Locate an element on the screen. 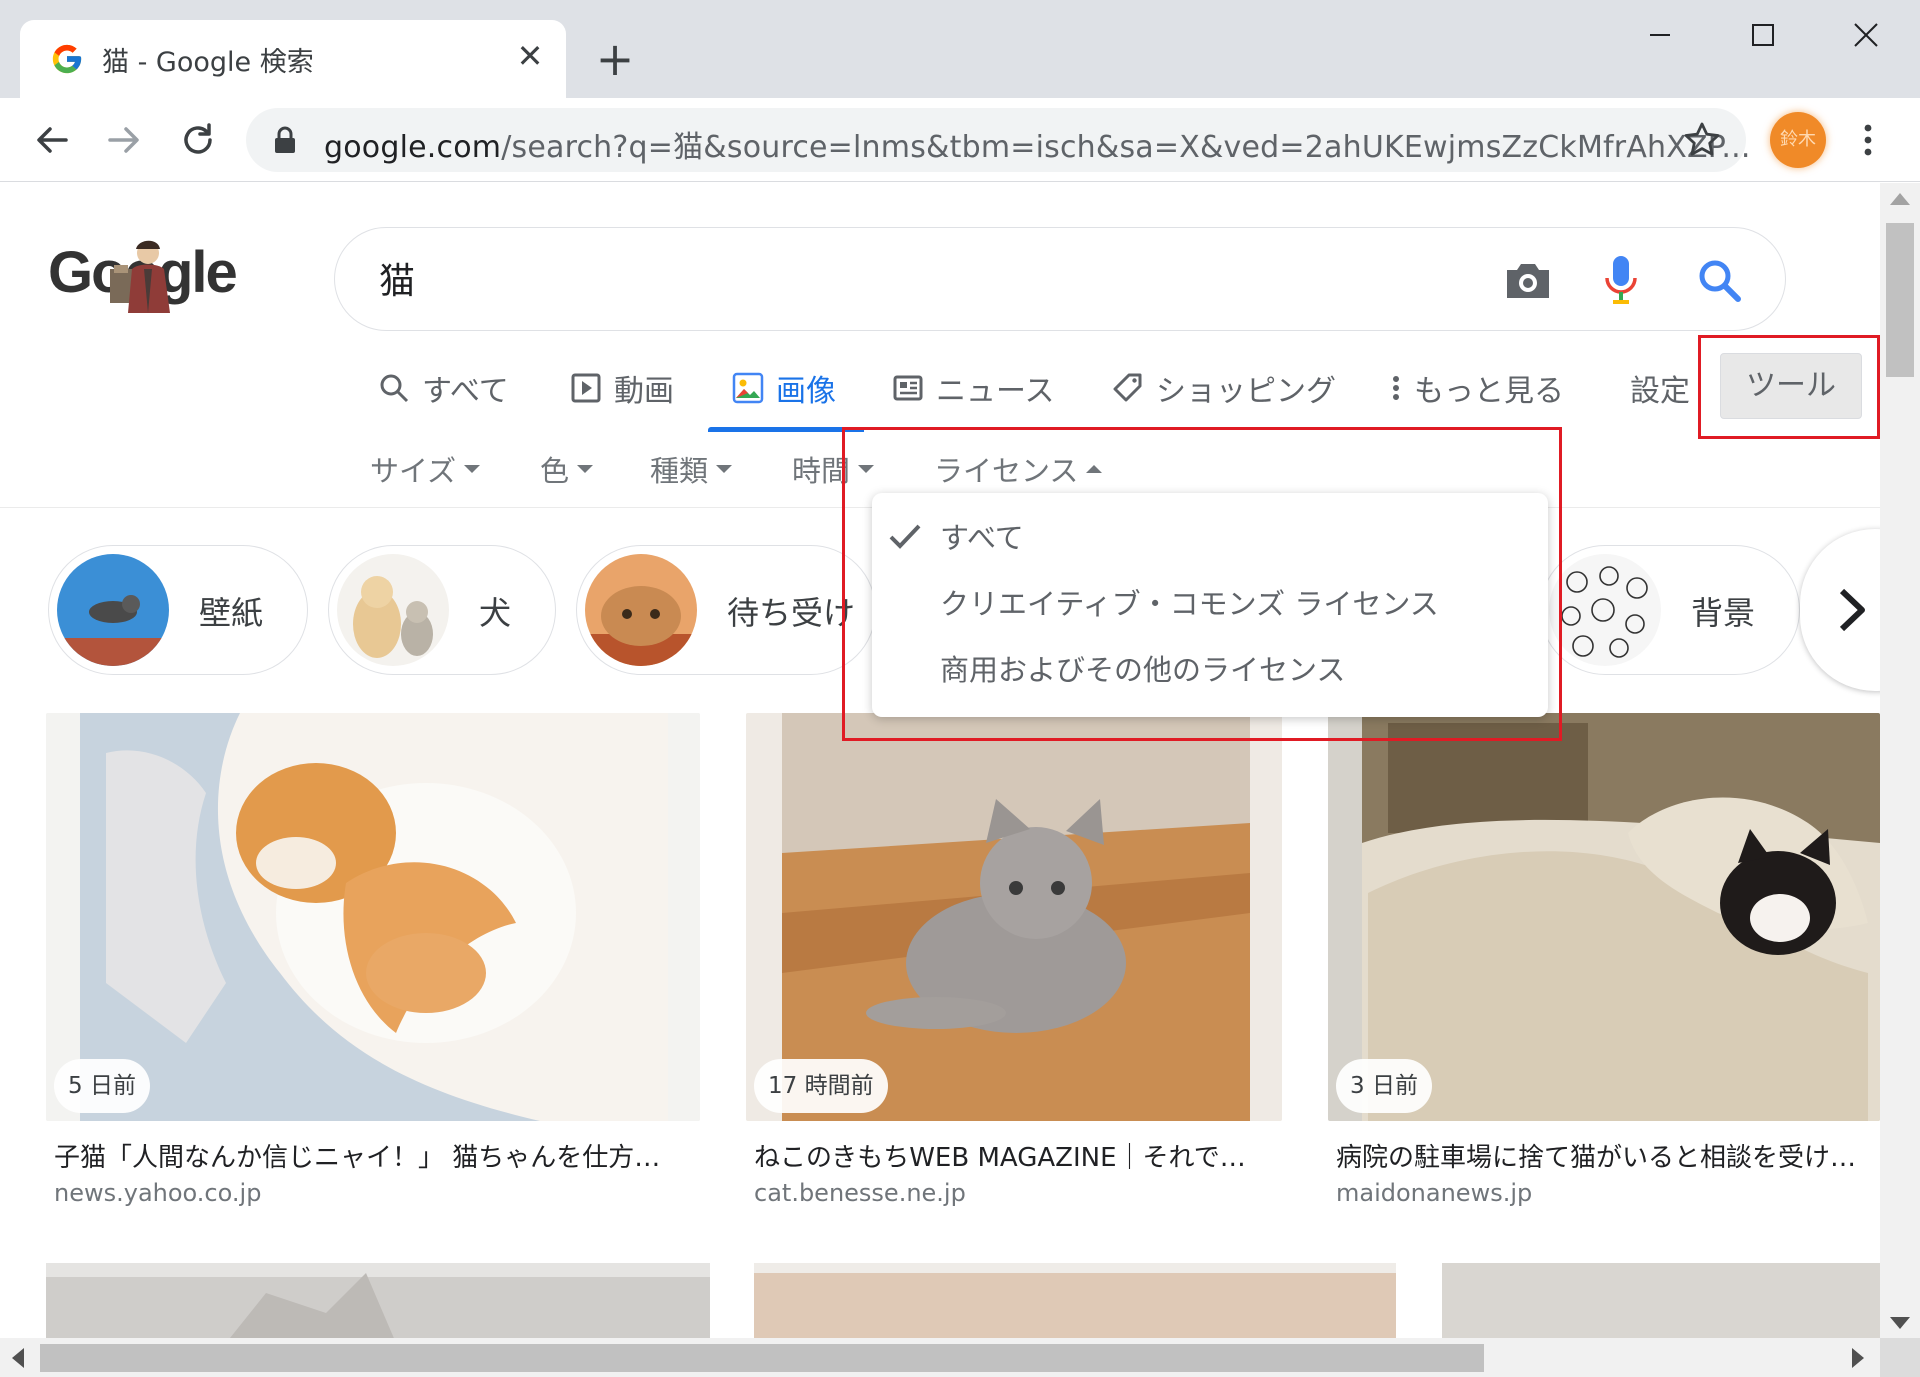  settings-link: 設定 is located at coordinates (1660, 388).